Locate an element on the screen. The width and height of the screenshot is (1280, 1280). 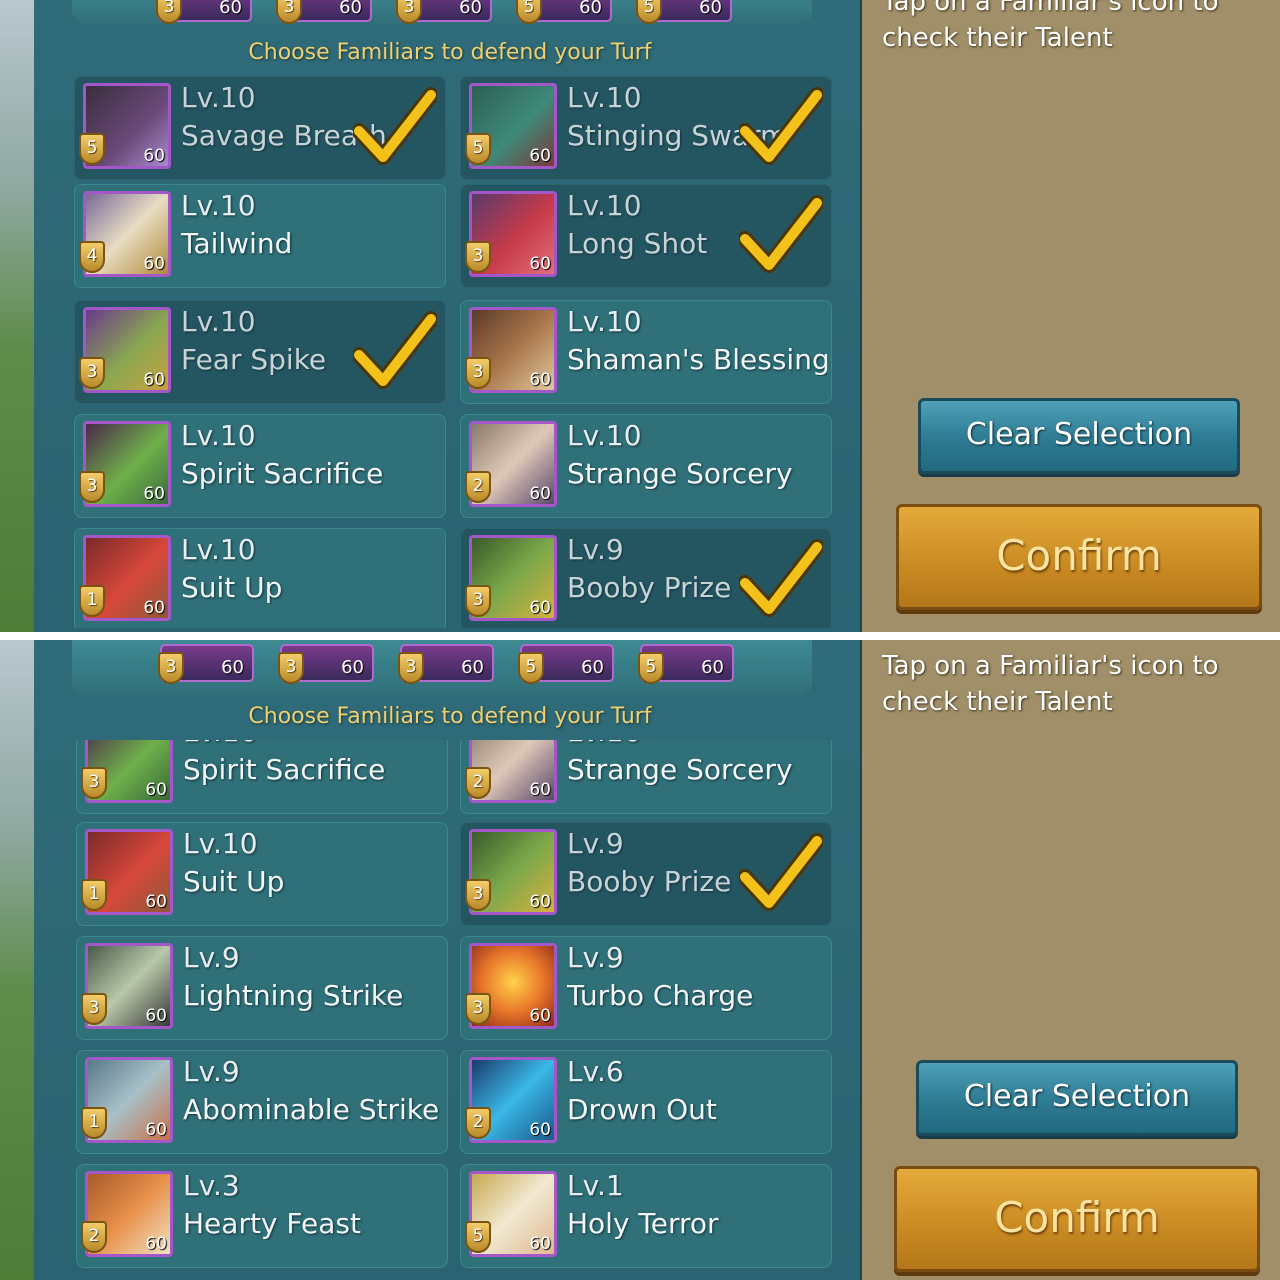
familiar-name: Spirit Sacrifice is located at coordinates (282, 473).